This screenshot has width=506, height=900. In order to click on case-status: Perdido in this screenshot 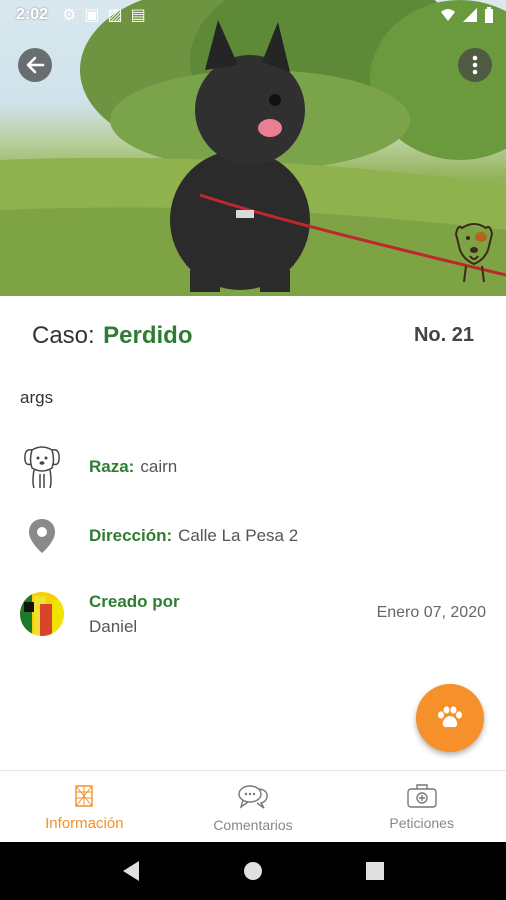, I will do `click(148, 335)`.